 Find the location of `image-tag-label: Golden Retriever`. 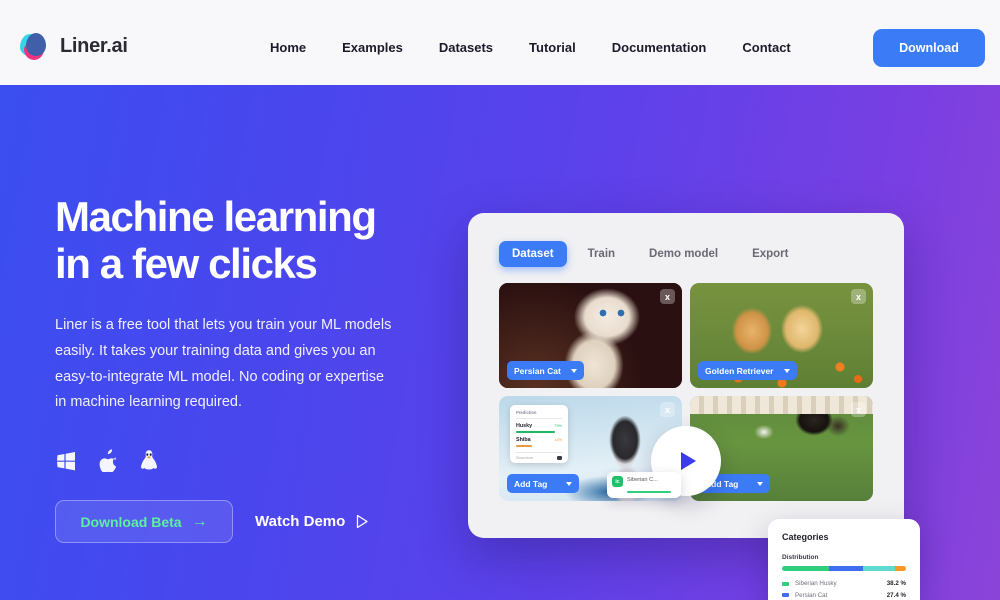

image-tag-label: Golden Retriever is located at coordinates (739, 370).